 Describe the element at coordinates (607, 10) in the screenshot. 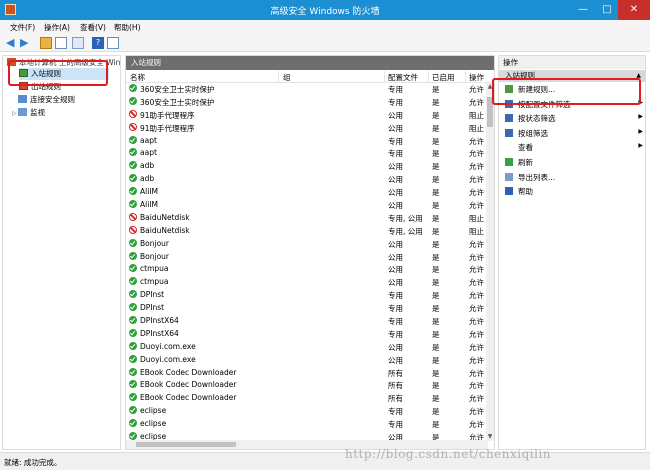

I see `maximize-button: □` at that location.